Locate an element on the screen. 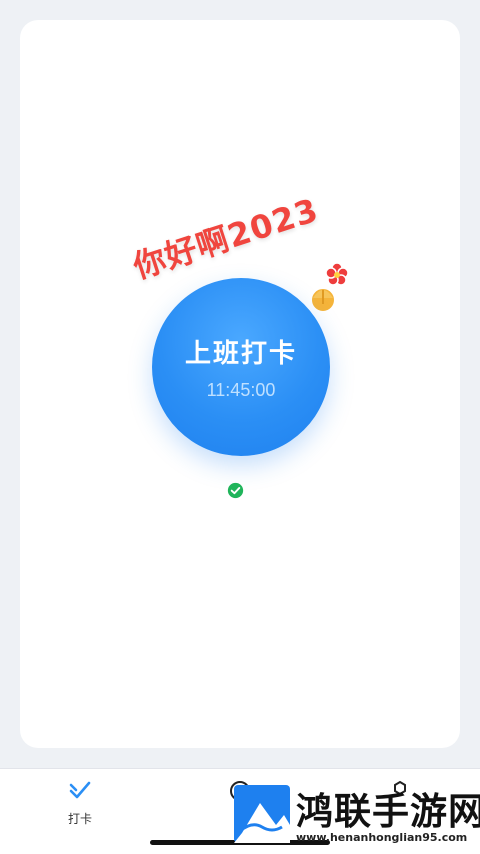 The width and height of the screenshot is (480, 854). watermark-title: 鸿联手游网 is located at coordinates (388, 811).